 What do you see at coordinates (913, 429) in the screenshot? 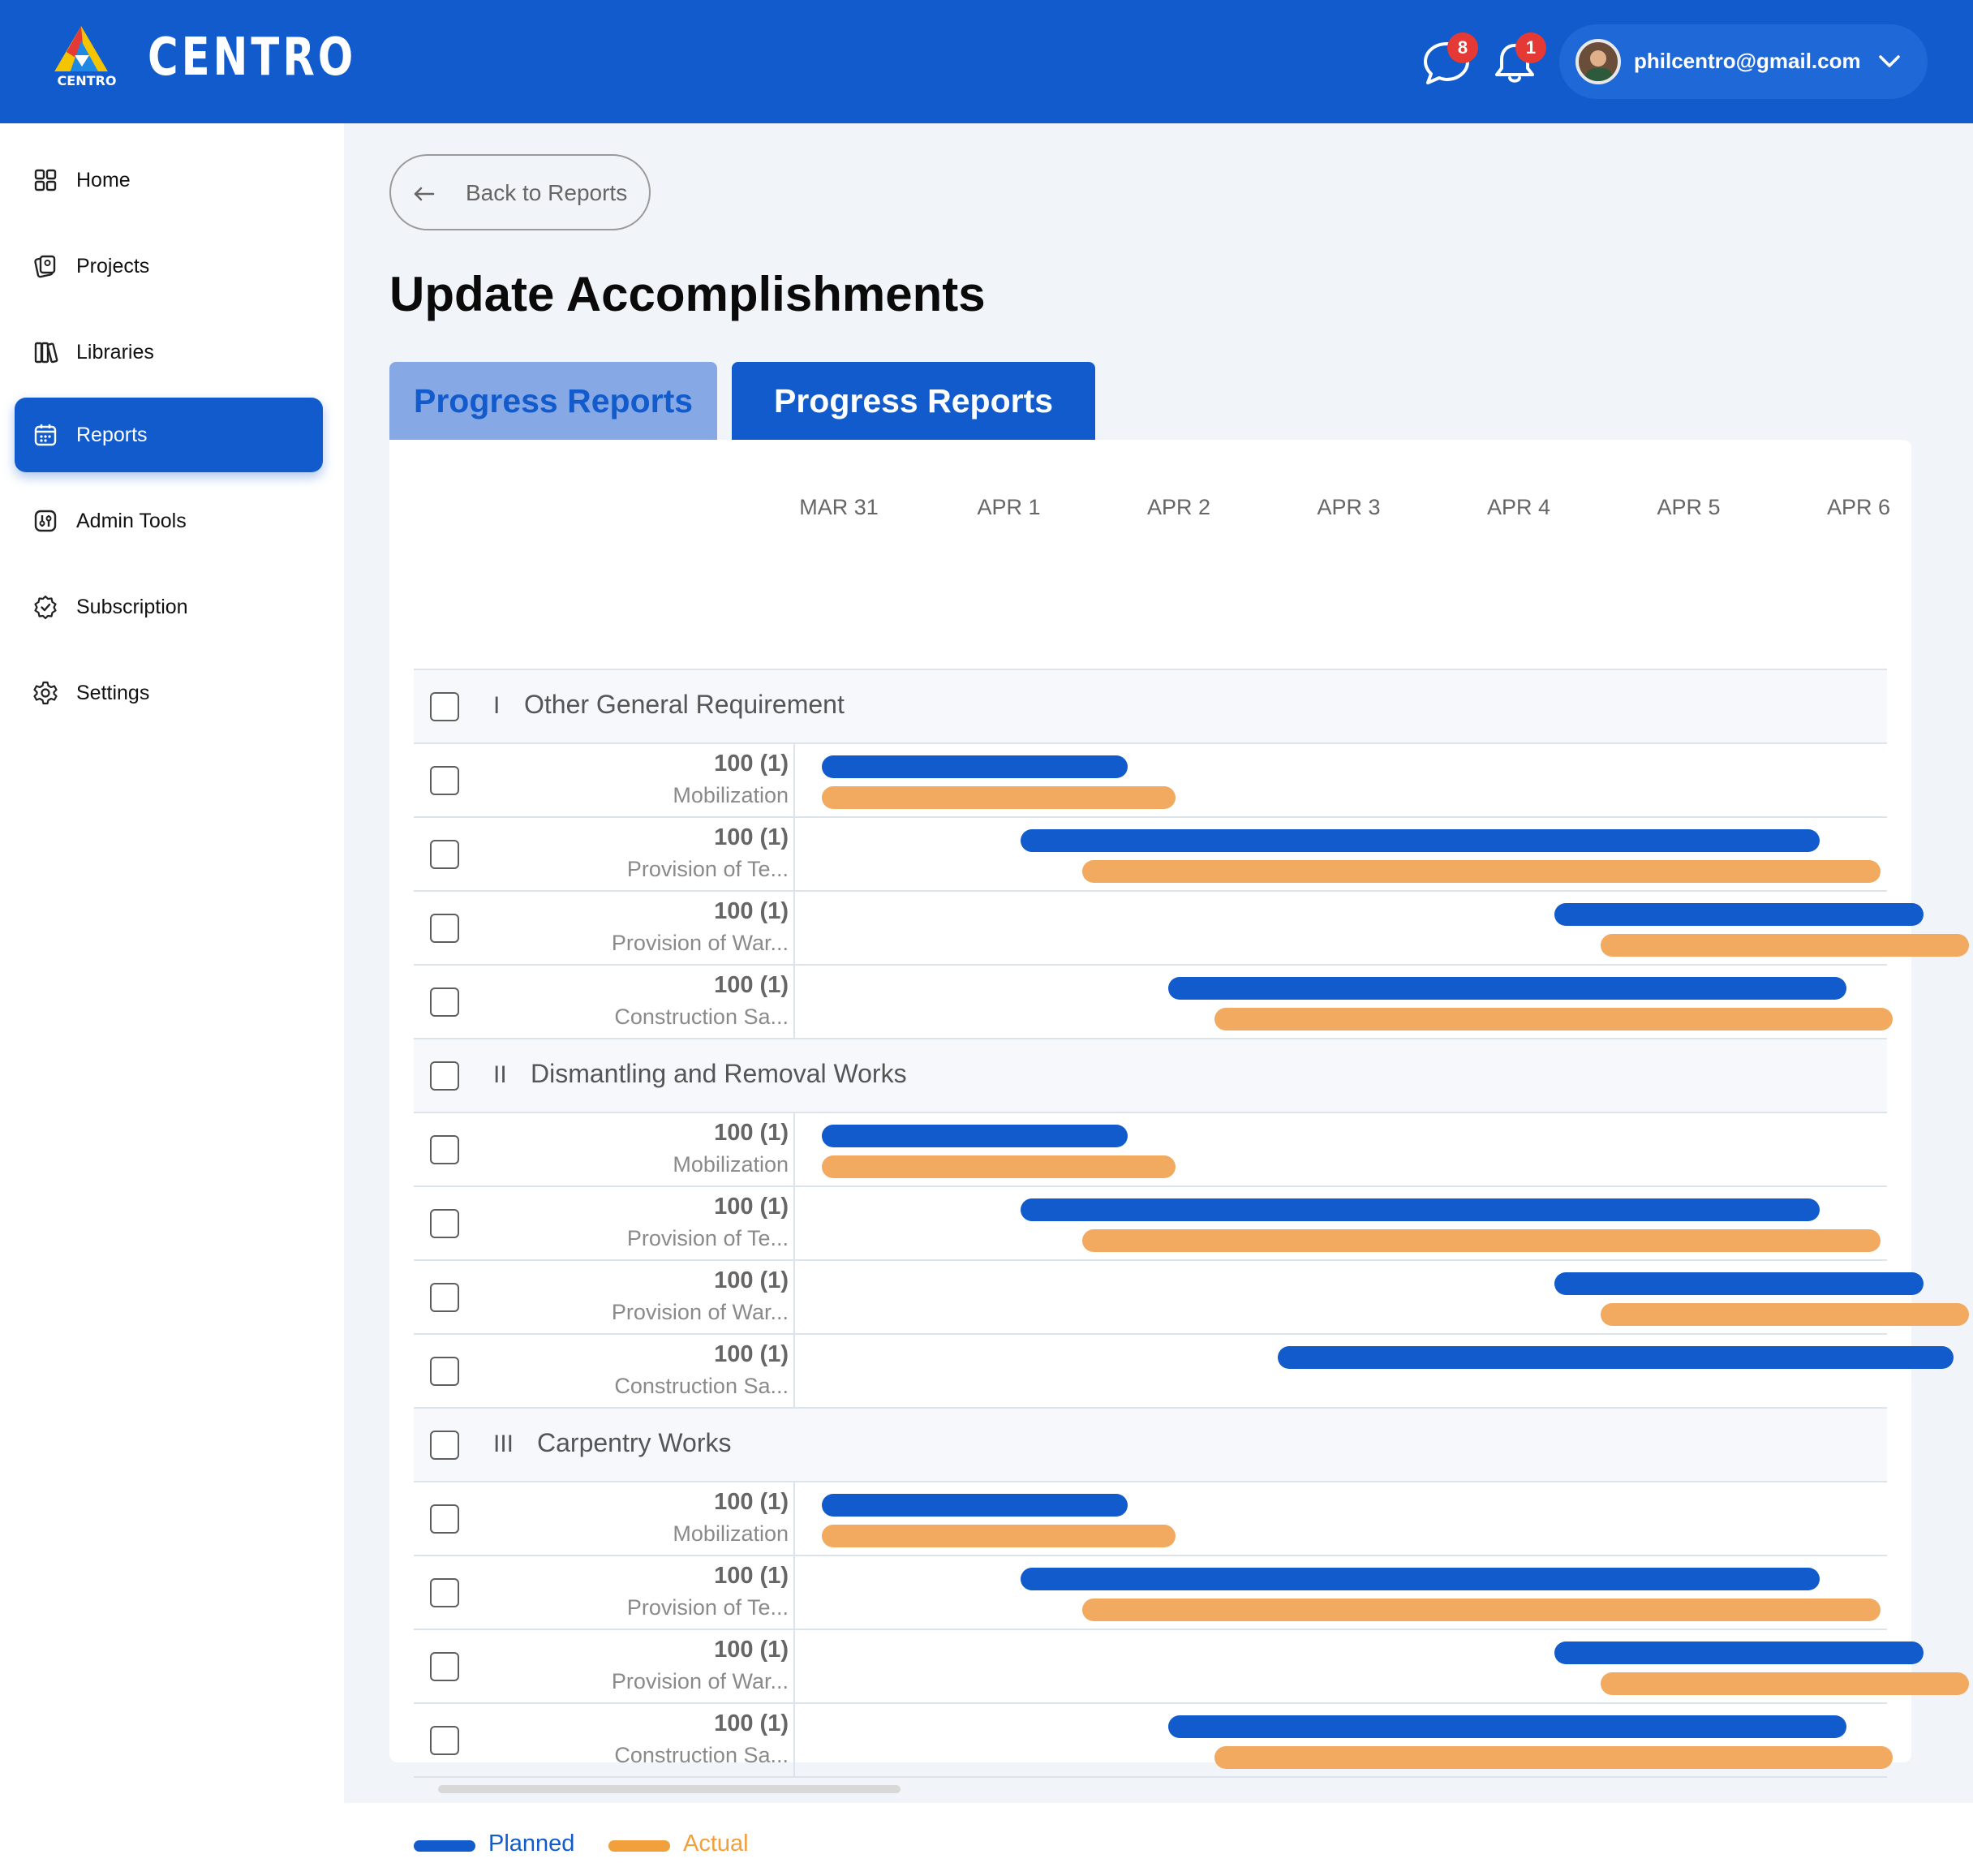
I see `tab-progress-reports-chart: Progress Reports Chart` at bounding box center [913, 429].